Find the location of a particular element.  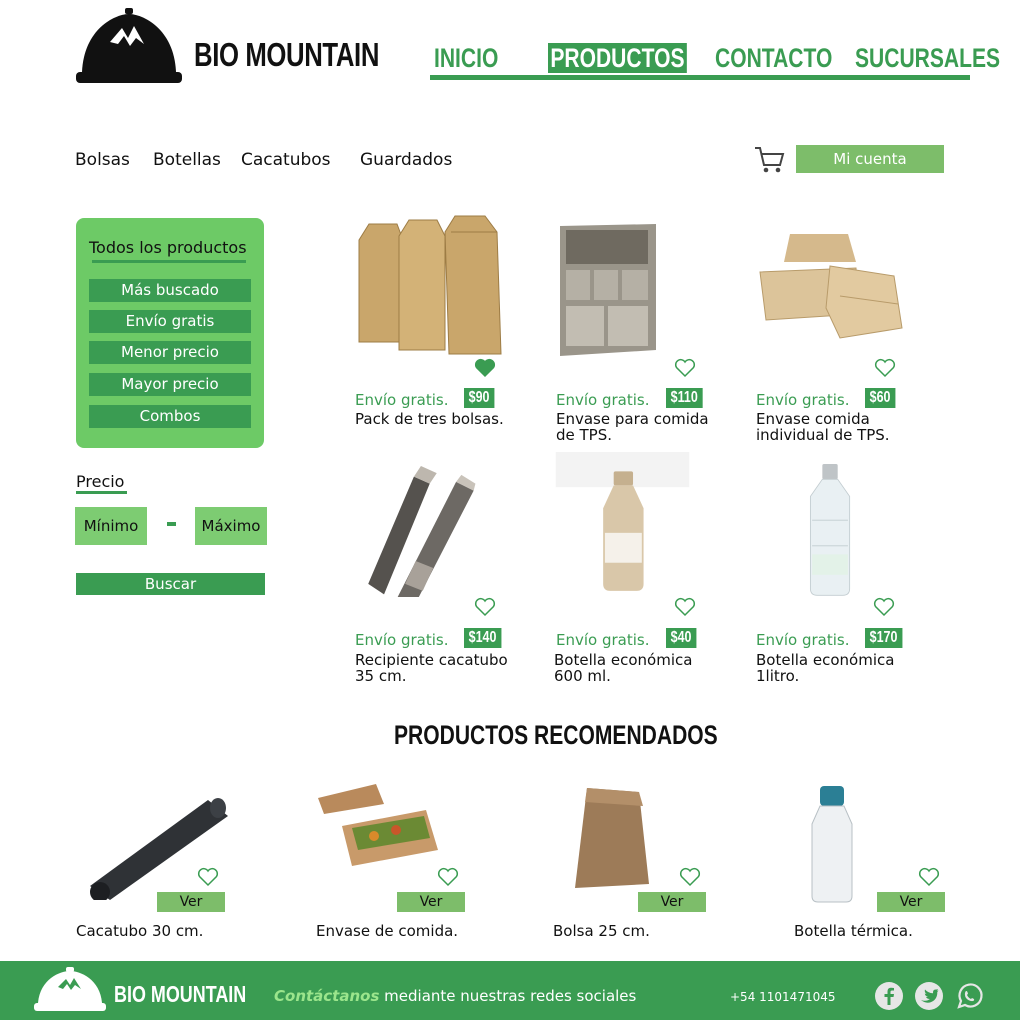

nav-productos: PRODUCTOS is located at coordinates (617, 58).